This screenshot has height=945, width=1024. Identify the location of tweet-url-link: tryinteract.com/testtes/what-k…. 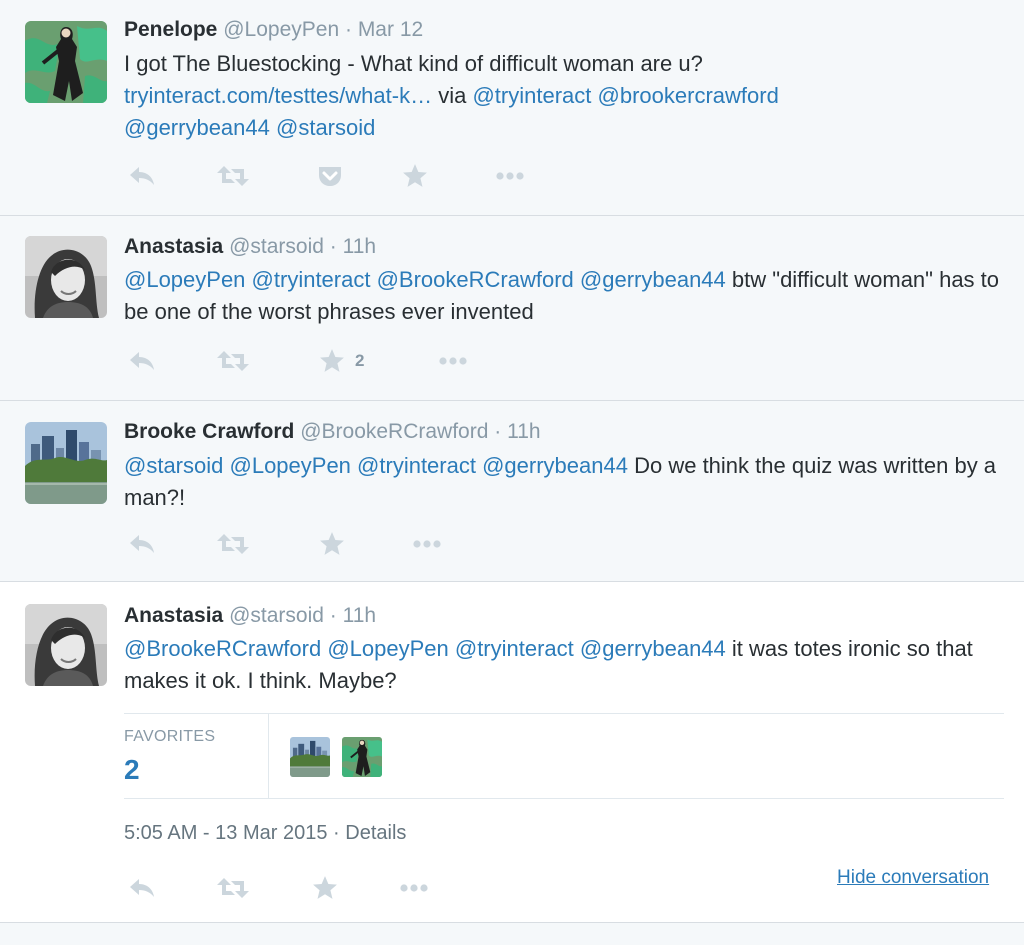
(278, 95).